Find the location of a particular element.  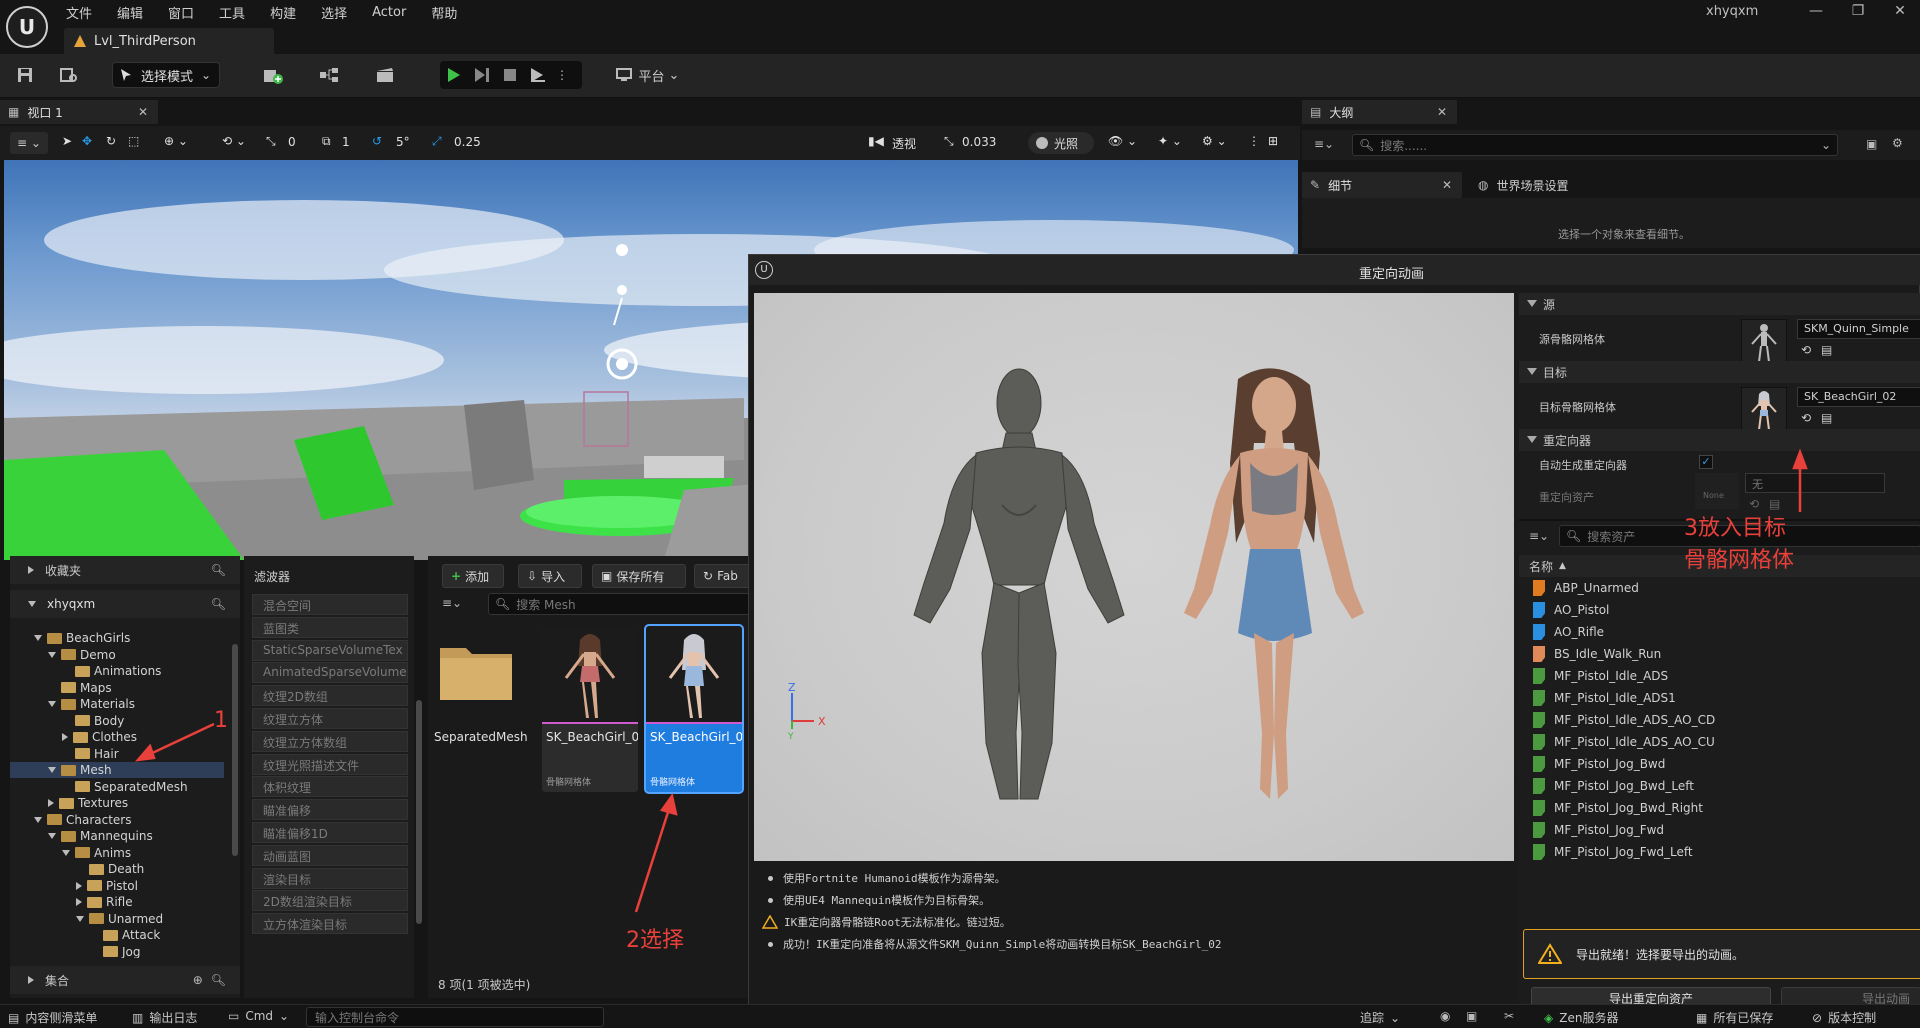

server-icon: ◈ is located at coordinates (1549, 1017).